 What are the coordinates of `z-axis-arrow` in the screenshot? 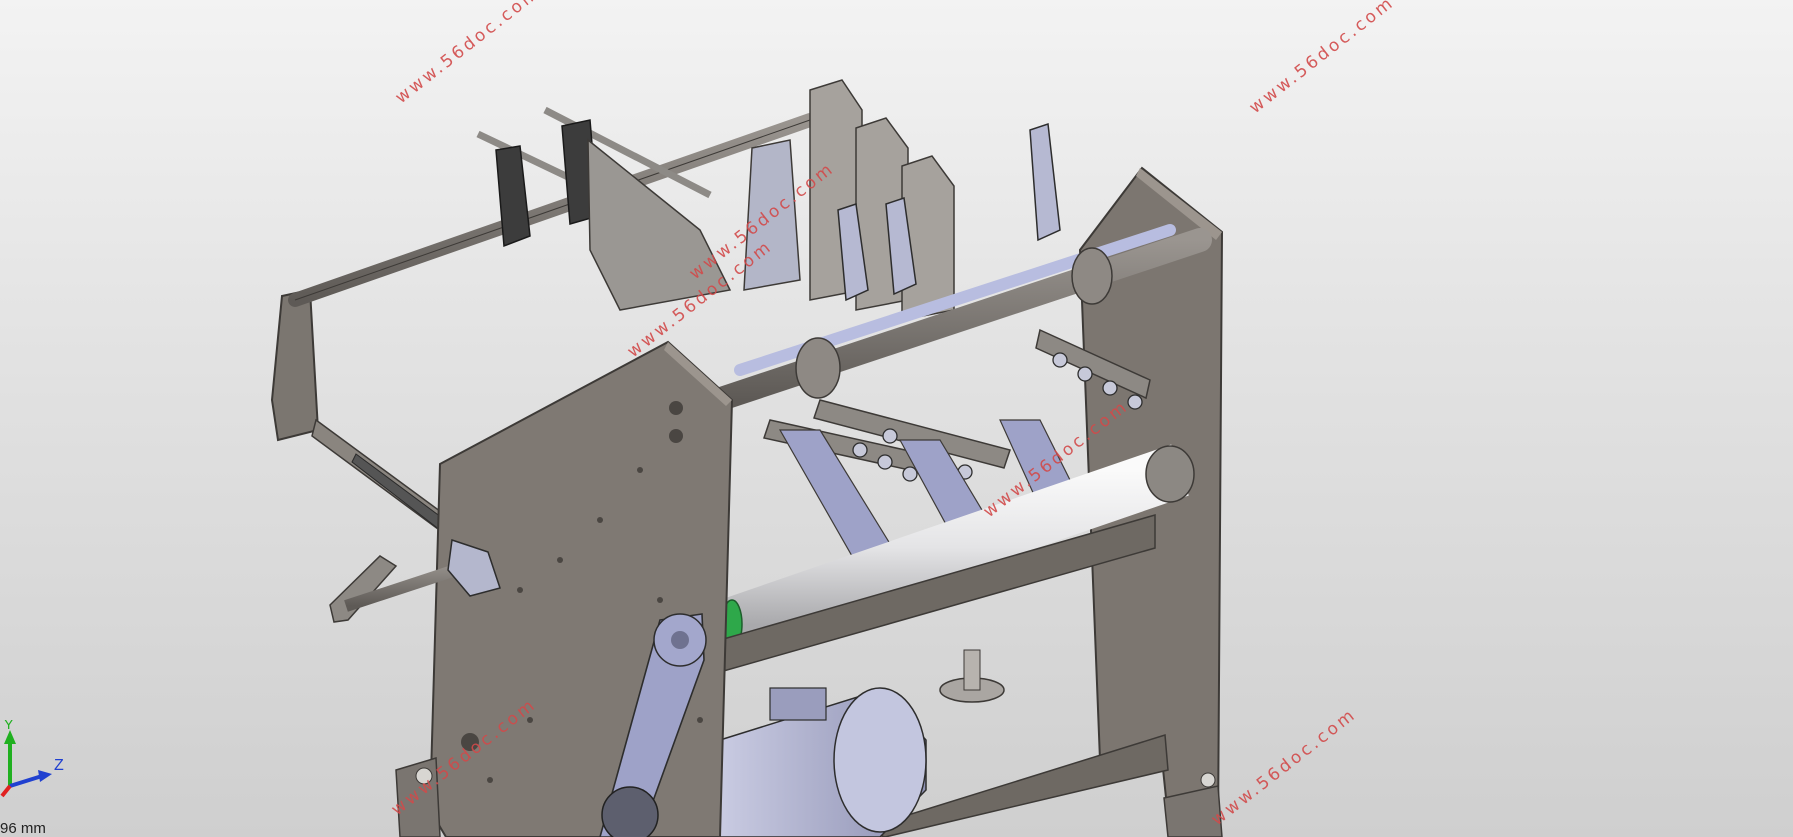 It's located at (26, 781).